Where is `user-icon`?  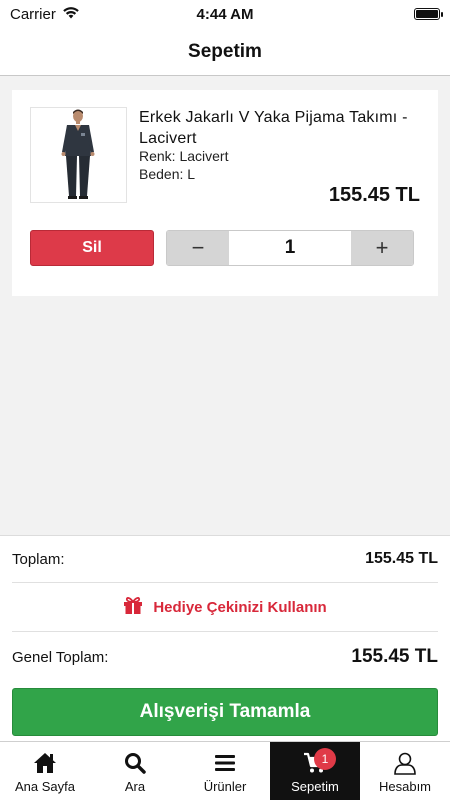
user-icon is located at coordinates (405, 763).